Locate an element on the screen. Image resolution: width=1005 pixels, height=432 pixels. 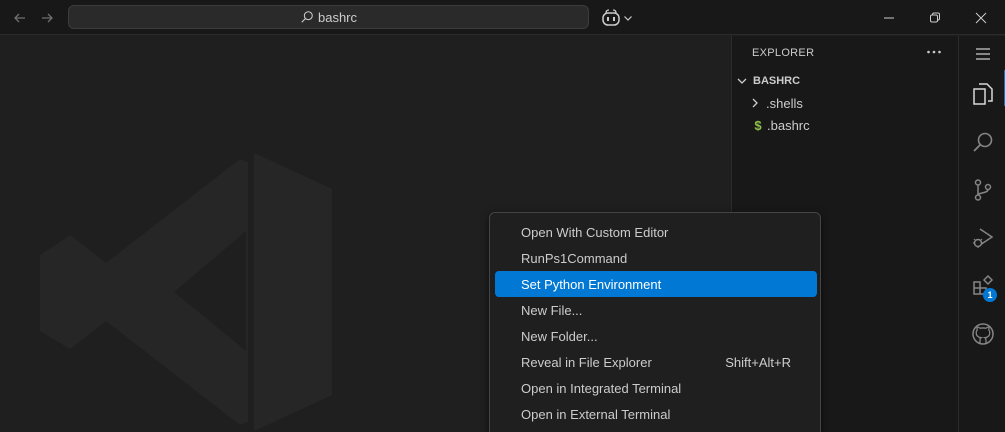
menu-item-open-in-external-terminal: Open in External Terminal is located at coordinates (656, 414).